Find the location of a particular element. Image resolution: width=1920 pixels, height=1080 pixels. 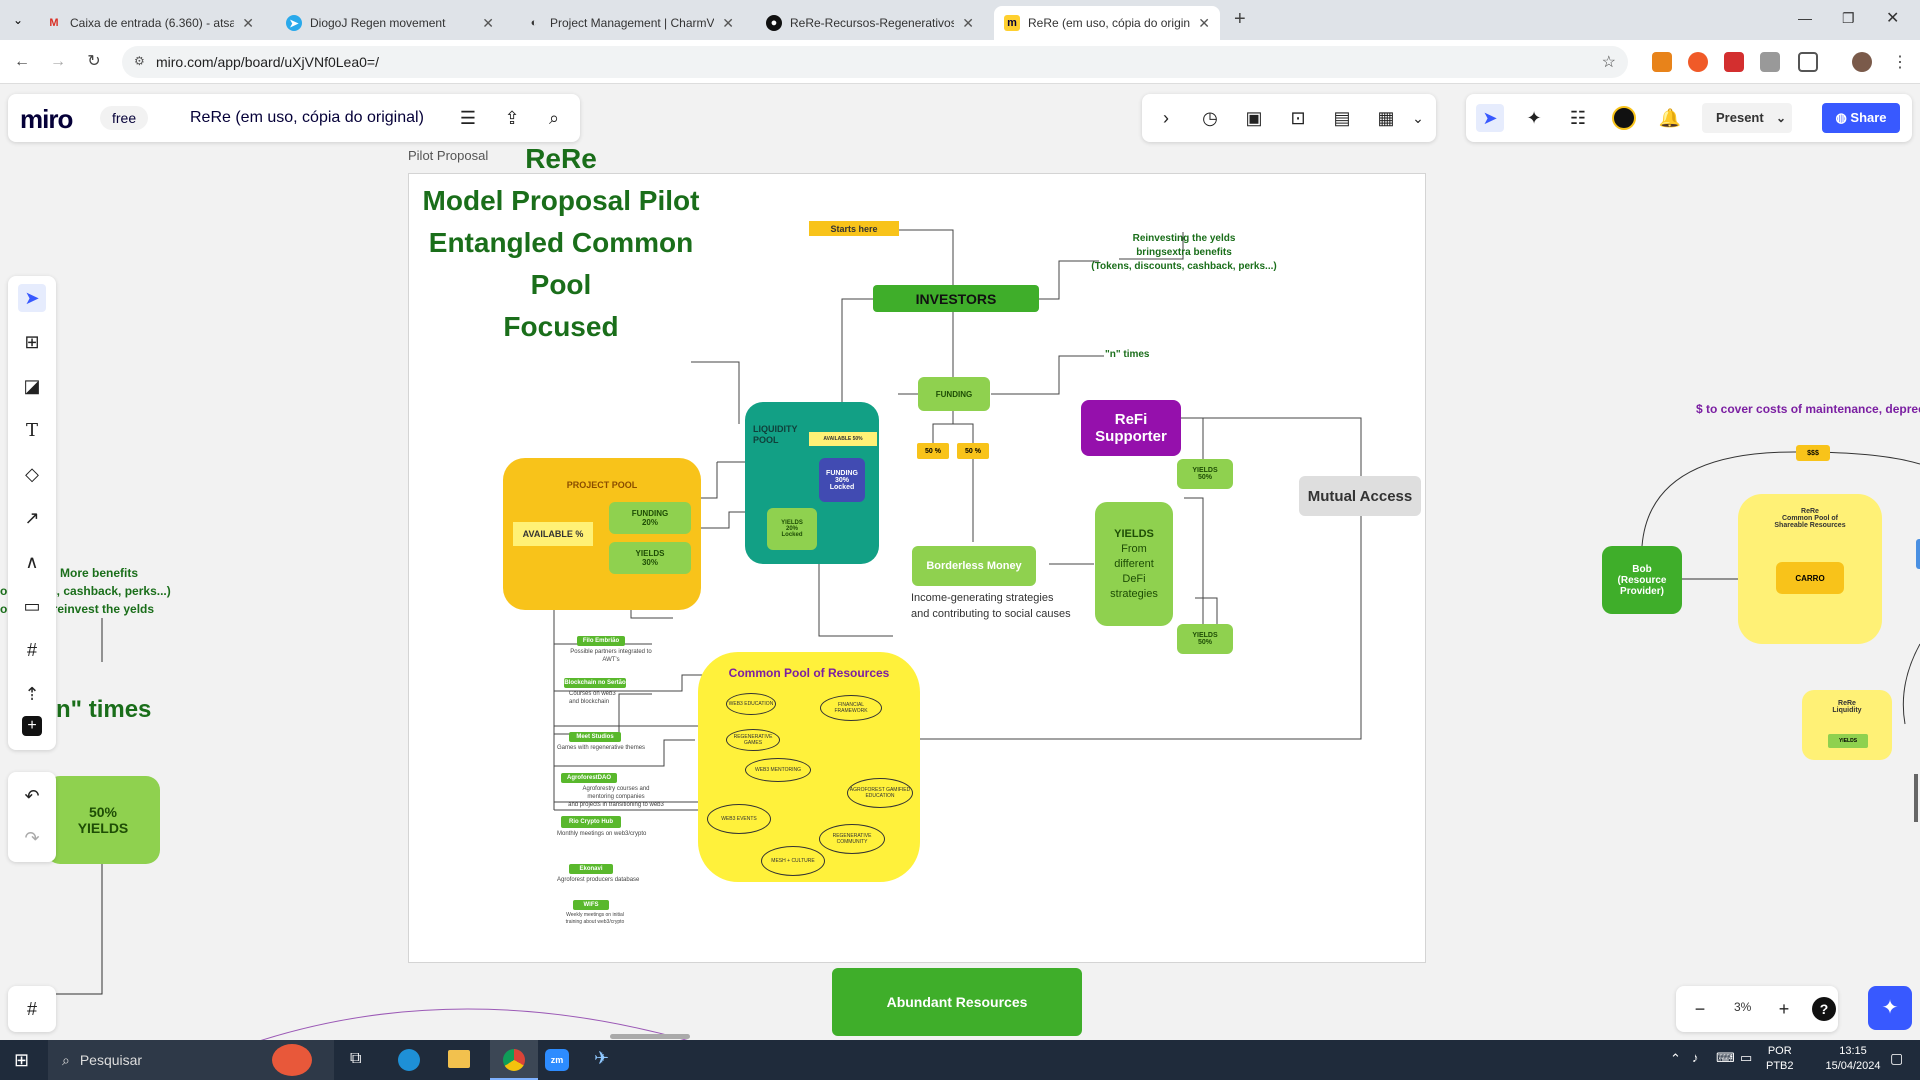

clock: 13:15 15/04/2024 is located at coordinates (1853, 1059).